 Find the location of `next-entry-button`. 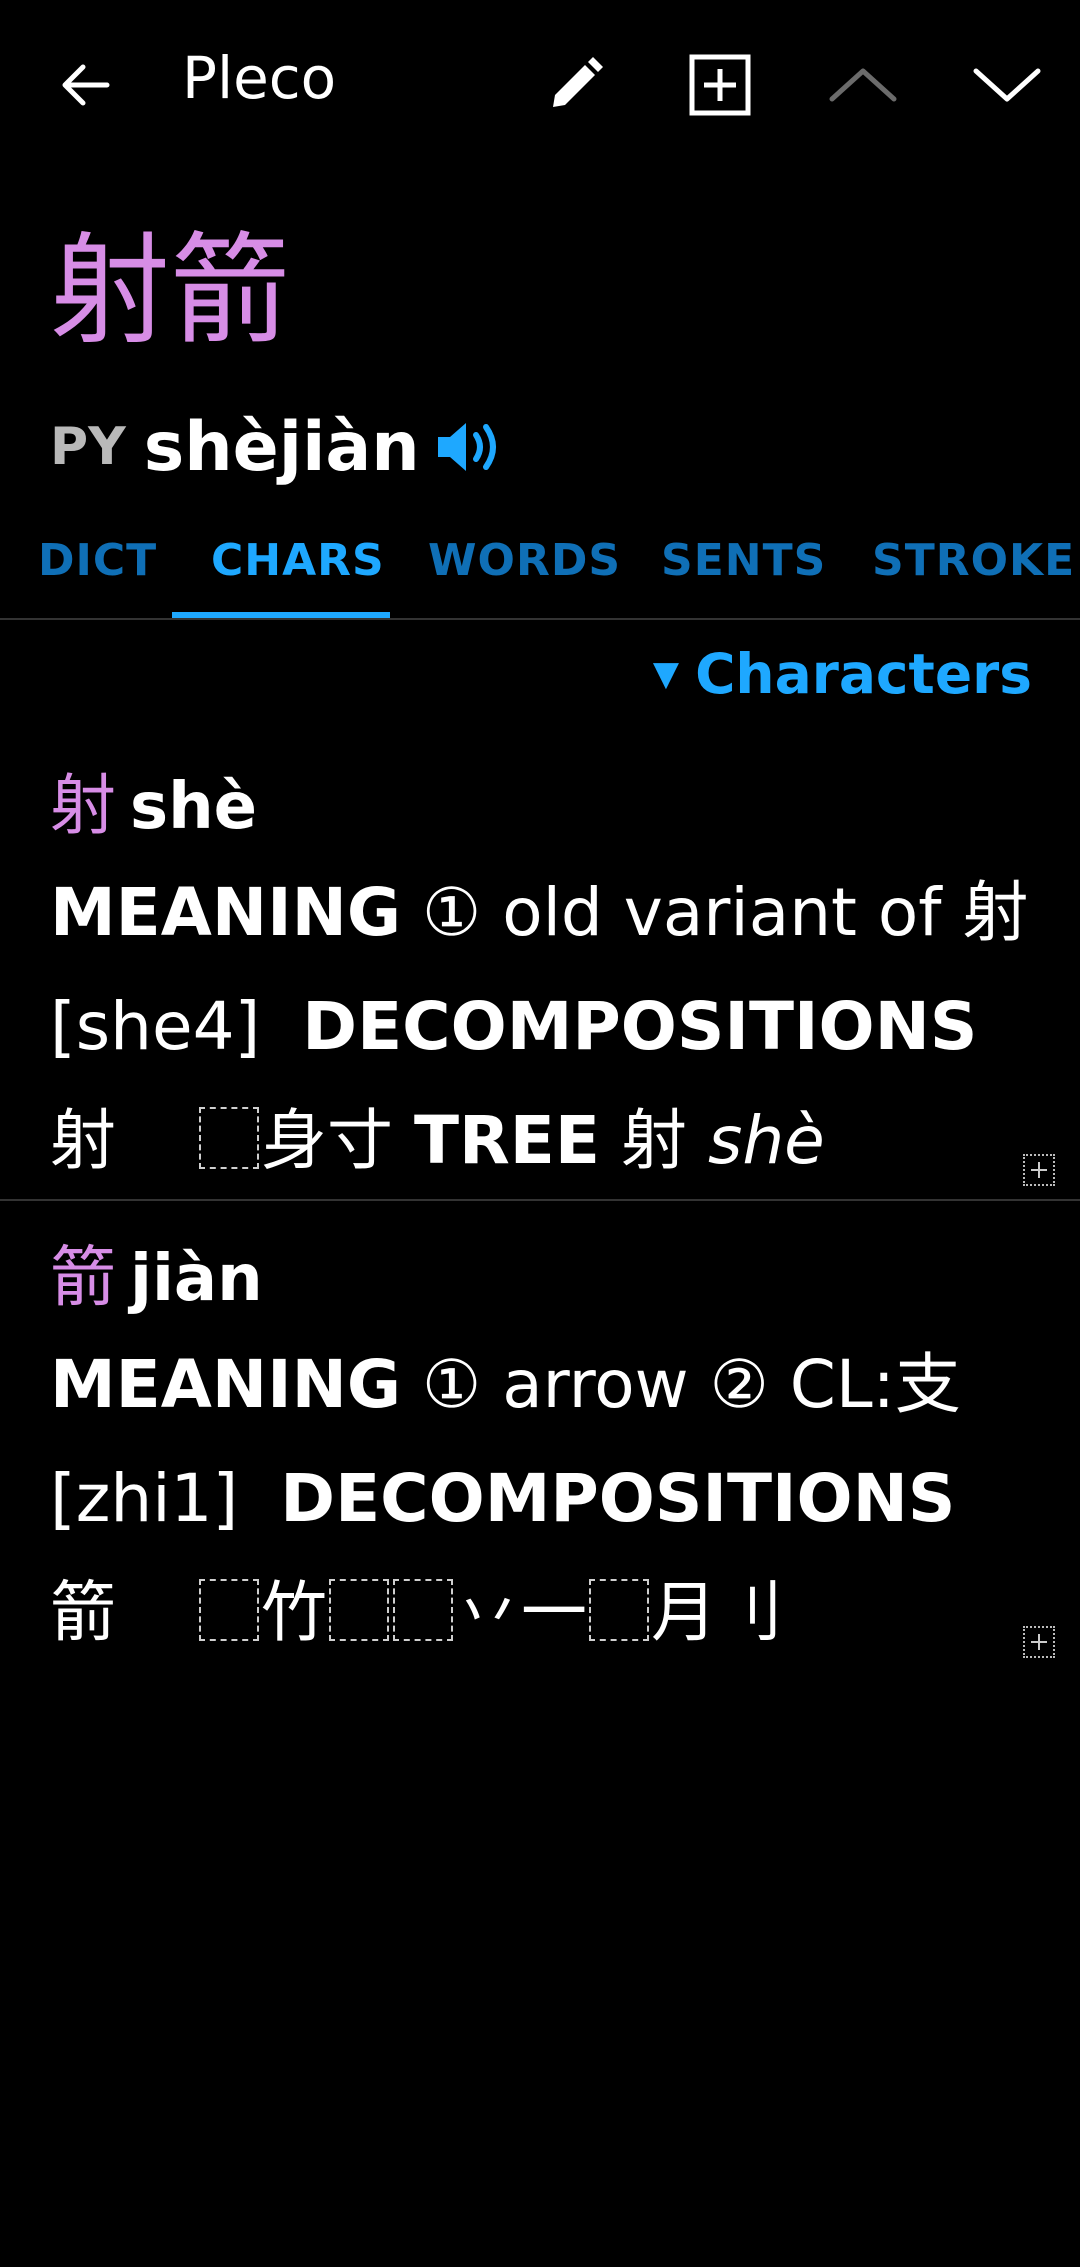

next-entry-button is located at coordinates (1007, 85).